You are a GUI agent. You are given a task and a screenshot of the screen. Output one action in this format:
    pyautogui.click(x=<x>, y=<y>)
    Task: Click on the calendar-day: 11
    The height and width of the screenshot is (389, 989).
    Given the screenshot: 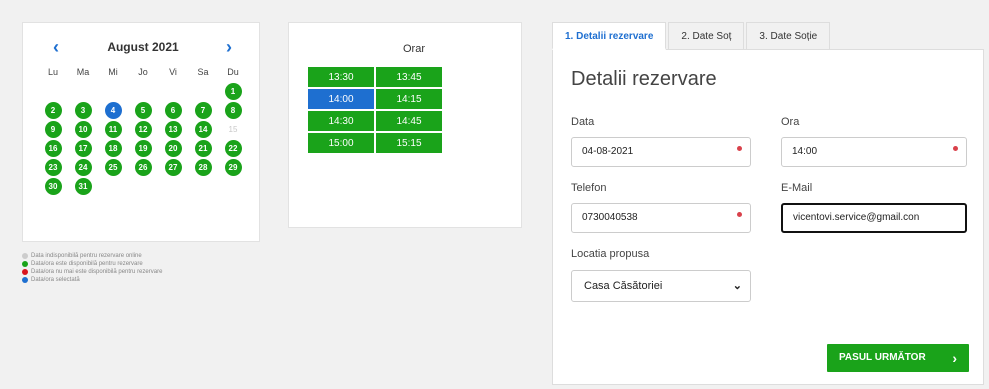 What is the action you would take?
    pyautogui.click(x=113, y=129)
    